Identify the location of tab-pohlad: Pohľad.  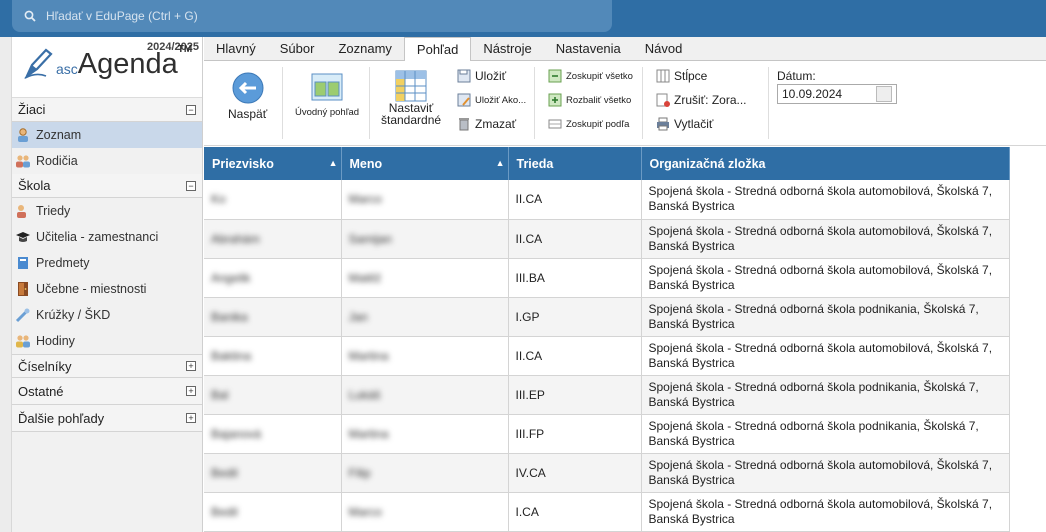
(437, 49).